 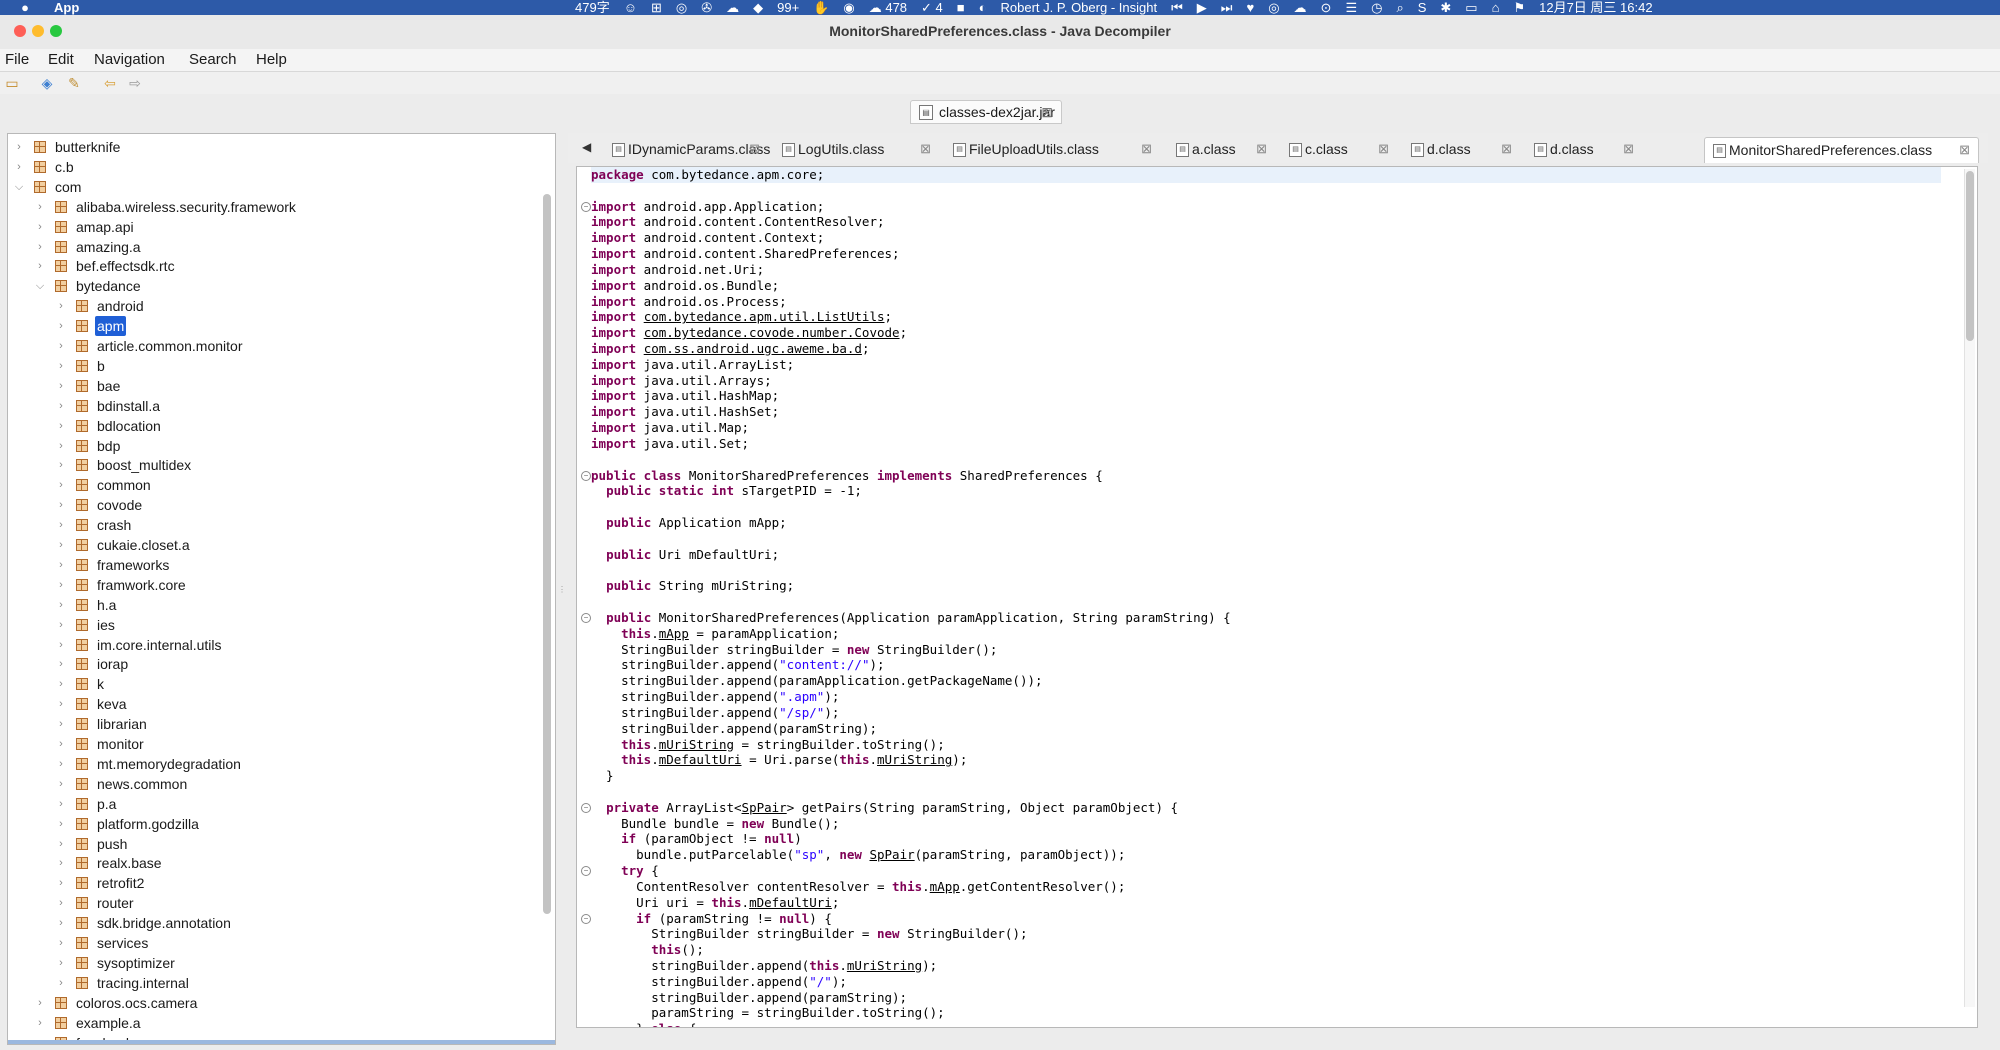 I want to click on tree-item: › services, so click(x=268, y=943).